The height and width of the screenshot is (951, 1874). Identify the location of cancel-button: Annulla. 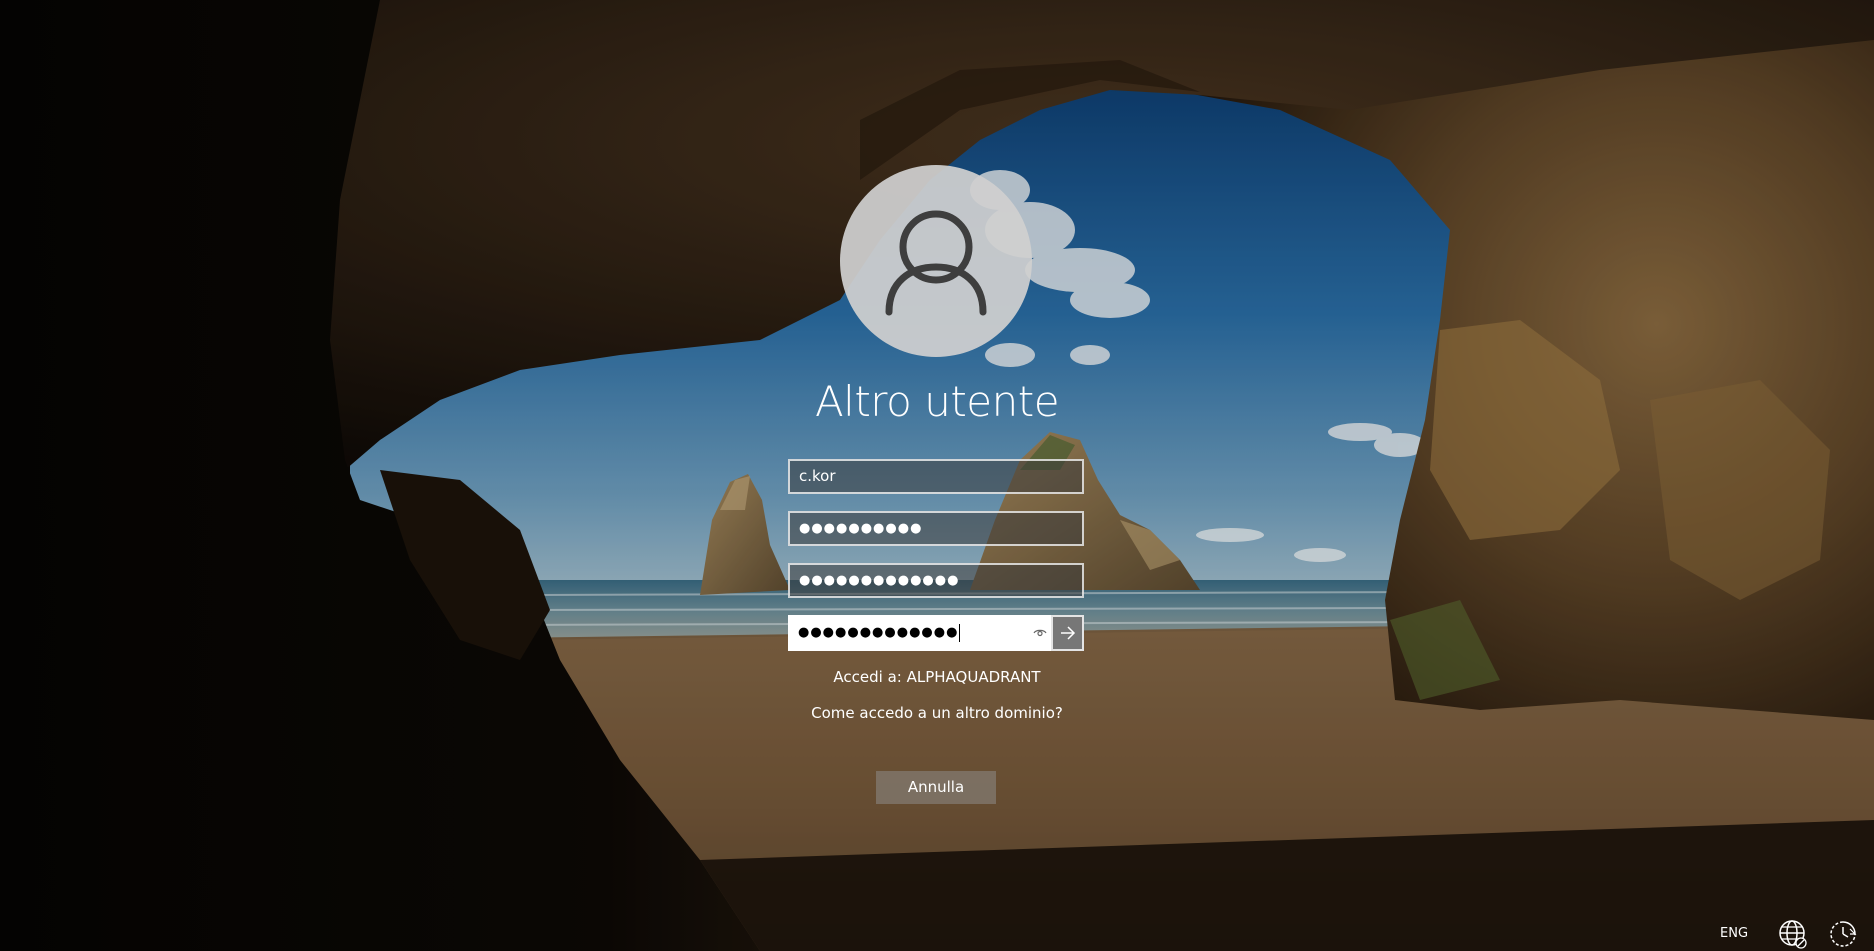
(936, 787).